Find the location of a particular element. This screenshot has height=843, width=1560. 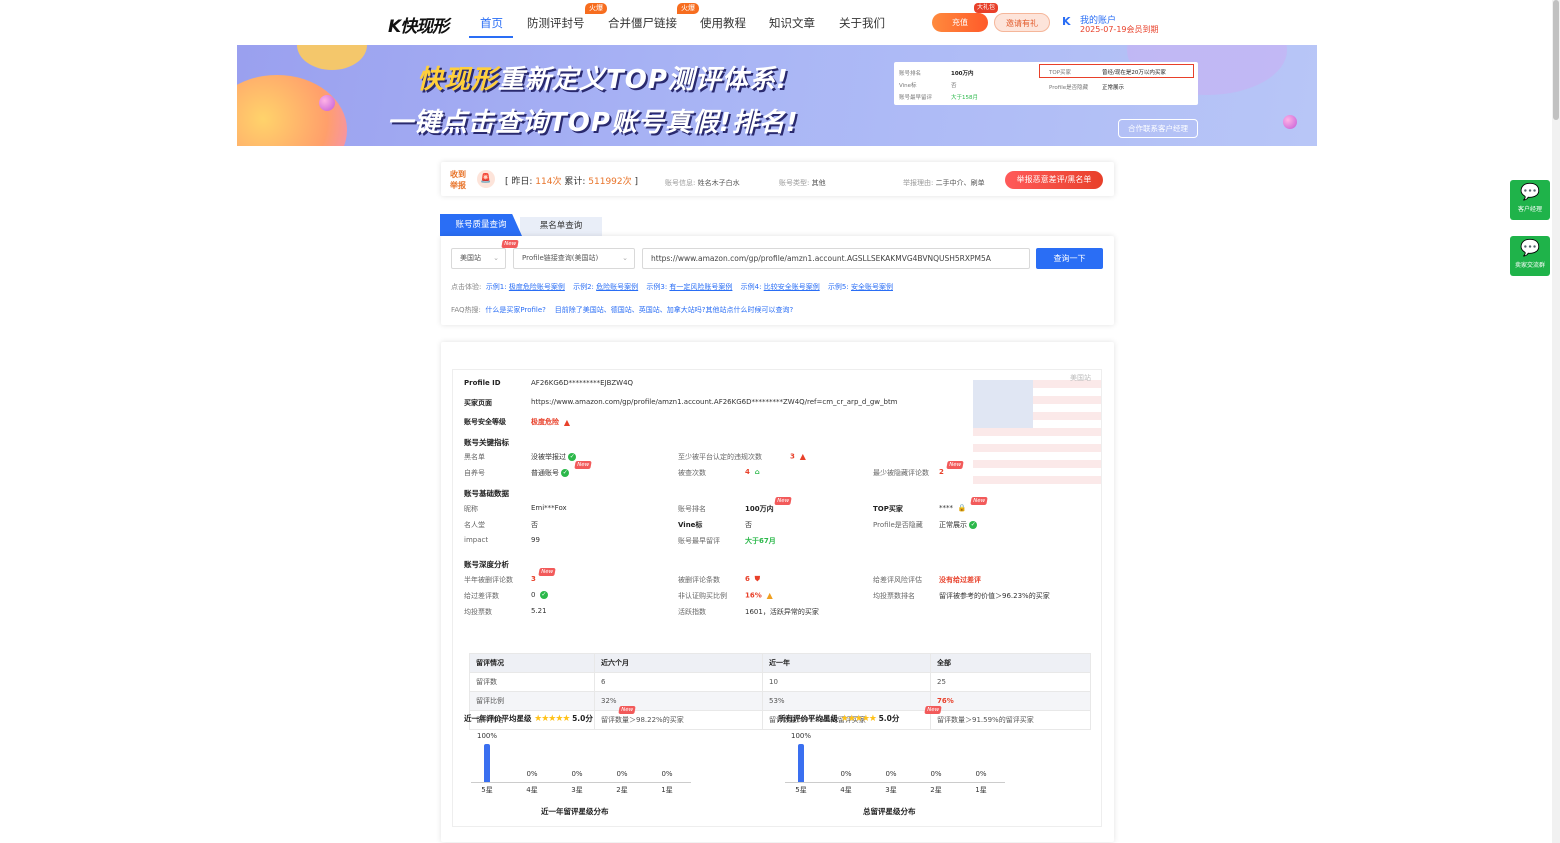

example-link: 比较安全账号案例 is located at coordinates (792, 287).